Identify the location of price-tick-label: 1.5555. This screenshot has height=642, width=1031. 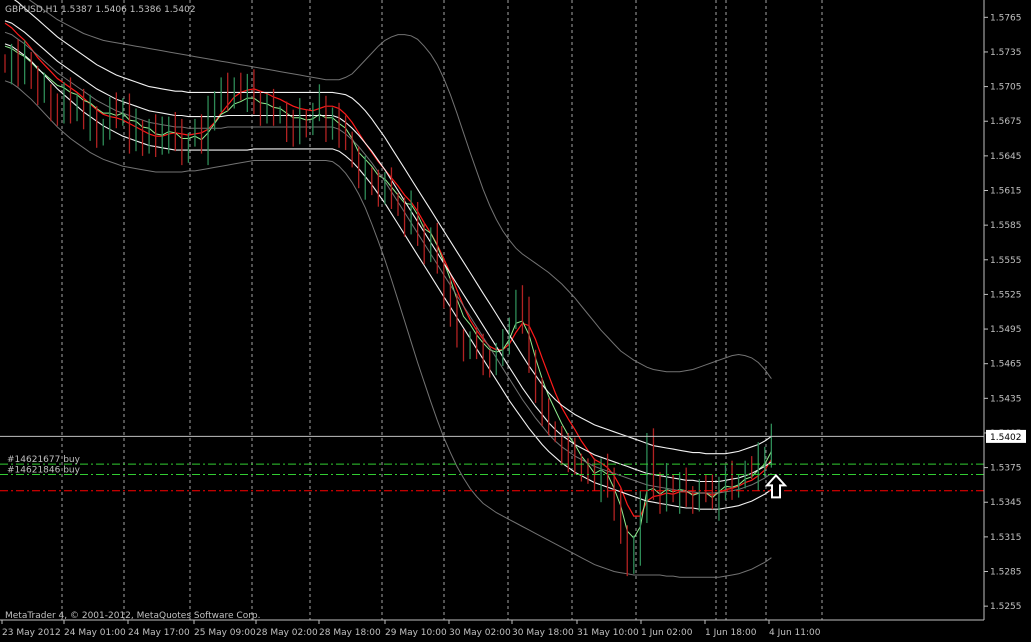
(1006, 261).